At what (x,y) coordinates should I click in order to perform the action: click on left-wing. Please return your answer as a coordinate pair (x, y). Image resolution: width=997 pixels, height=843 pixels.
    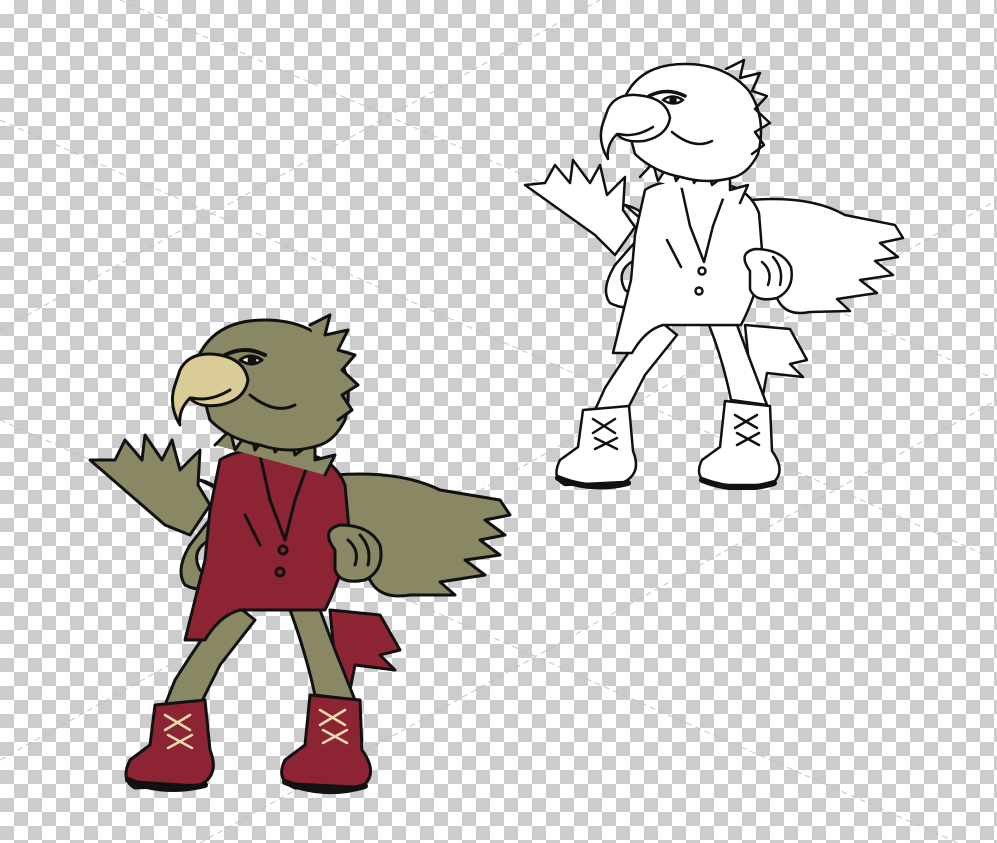
    Looking at the image, I should click on (150, 485).